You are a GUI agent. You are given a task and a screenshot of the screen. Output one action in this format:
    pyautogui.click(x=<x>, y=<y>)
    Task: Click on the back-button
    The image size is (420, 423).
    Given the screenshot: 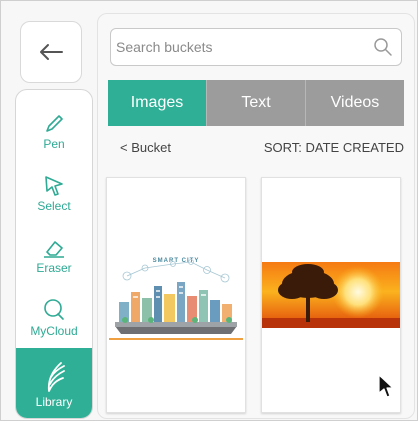 What is the action you would take?
    pyautogui.click(x=51, y=52)
    